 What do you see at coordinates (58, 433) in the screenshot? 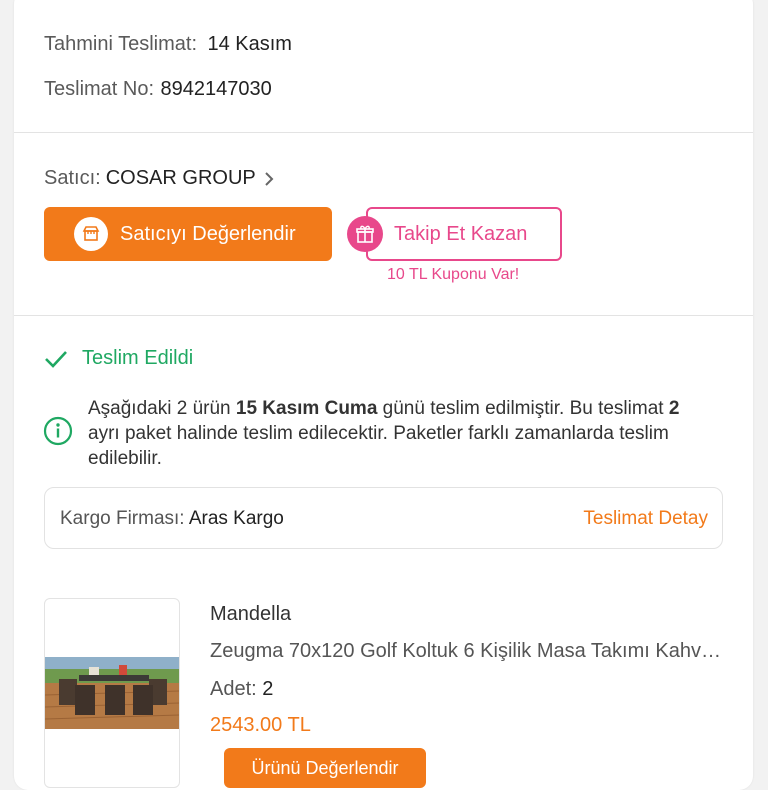
I see `info-icon` at bounding box center [58, 433].